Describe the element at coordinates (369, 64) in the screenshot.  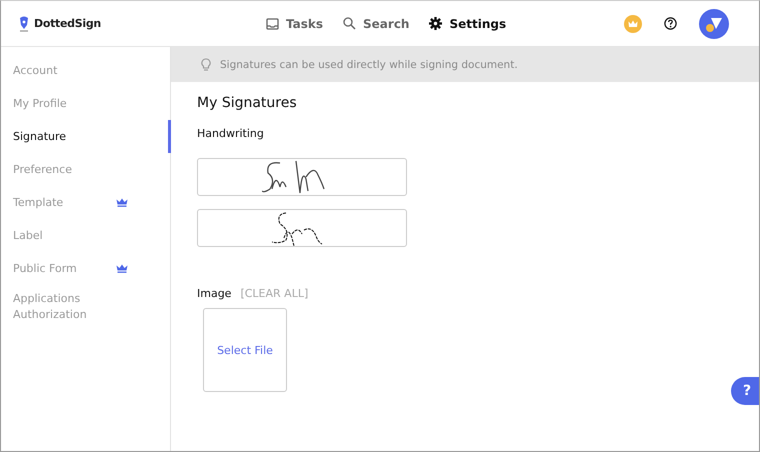
I see `notice-text: Signatures can be used directly while signing document.` at that location.